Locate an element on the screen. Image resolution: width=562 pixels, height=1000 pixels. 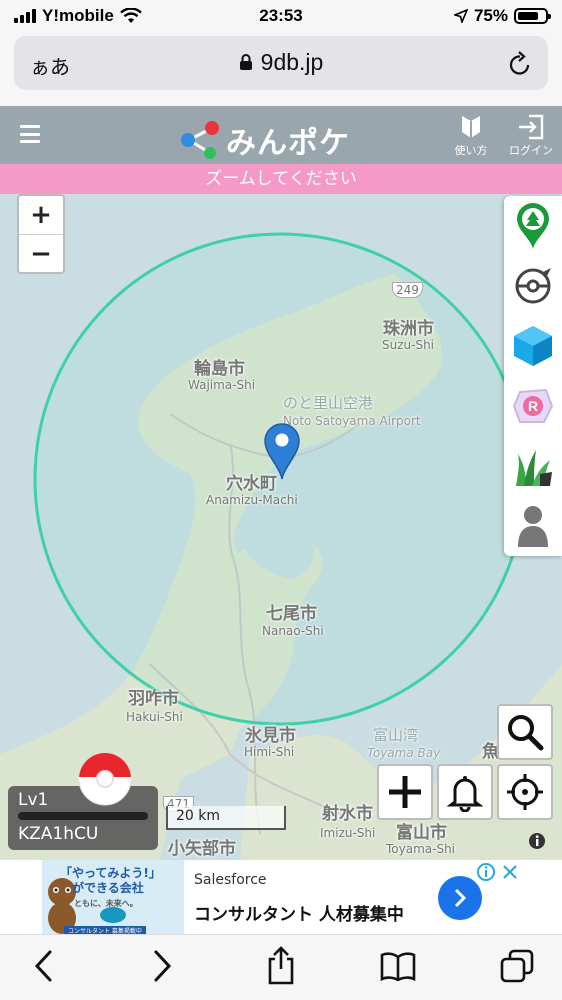
zoom-banner: ズームしてください is located at coordinates (281, 179).